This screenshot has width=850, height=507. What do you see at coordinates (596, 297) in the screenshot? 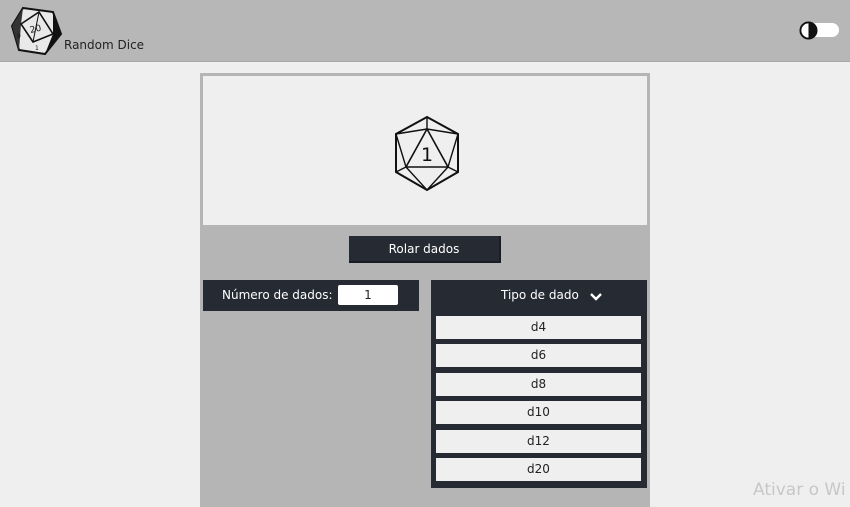
I see `chevron-down-icon` at bounding box center [596, 297].